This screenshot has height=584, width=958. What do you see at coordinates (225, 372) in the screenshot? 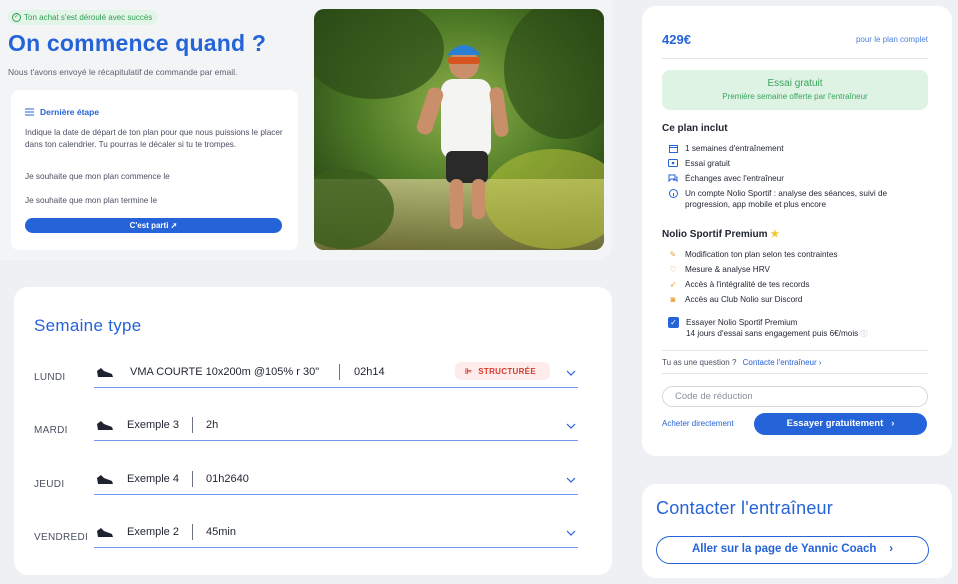
I see `workout-name: VMA COURTE 10x200m @105% r 30"` at bounding box center [225, 372].